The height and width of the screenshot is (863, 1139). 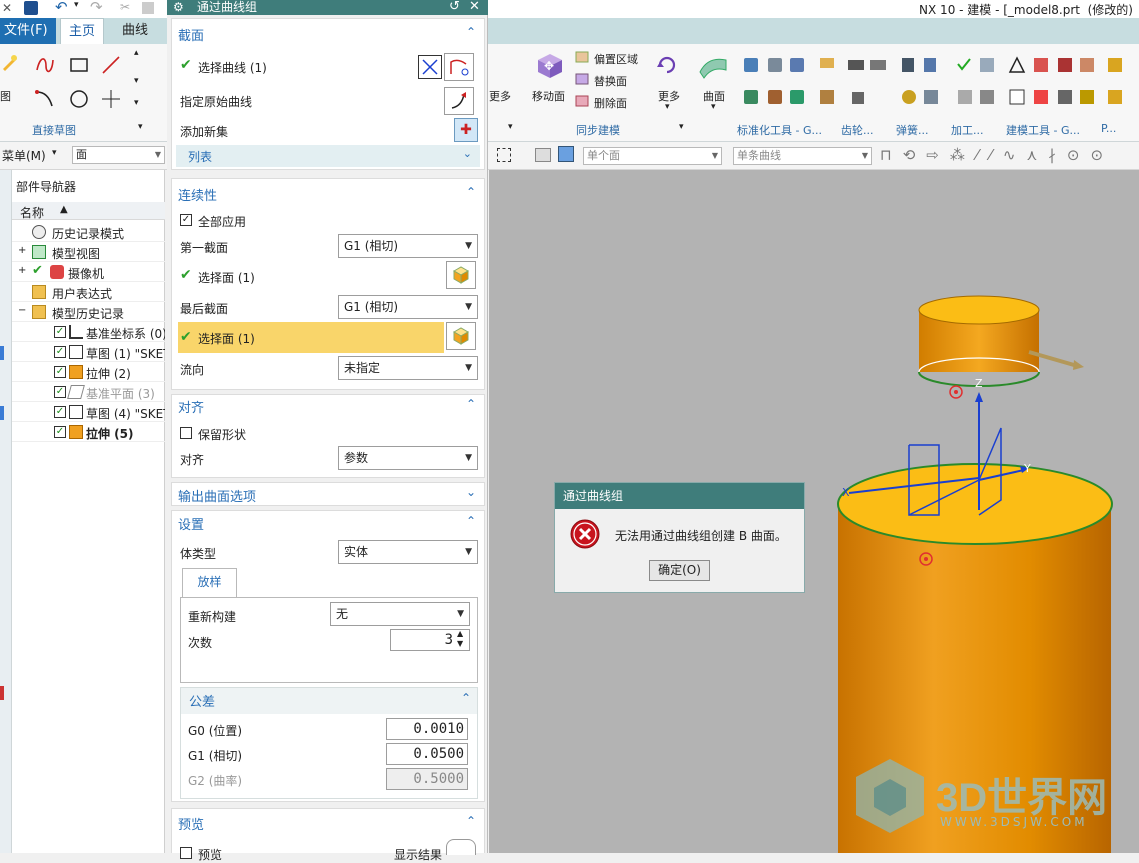 I want to click on first-section-select: G1 (相切), so click(x=408, y=246).